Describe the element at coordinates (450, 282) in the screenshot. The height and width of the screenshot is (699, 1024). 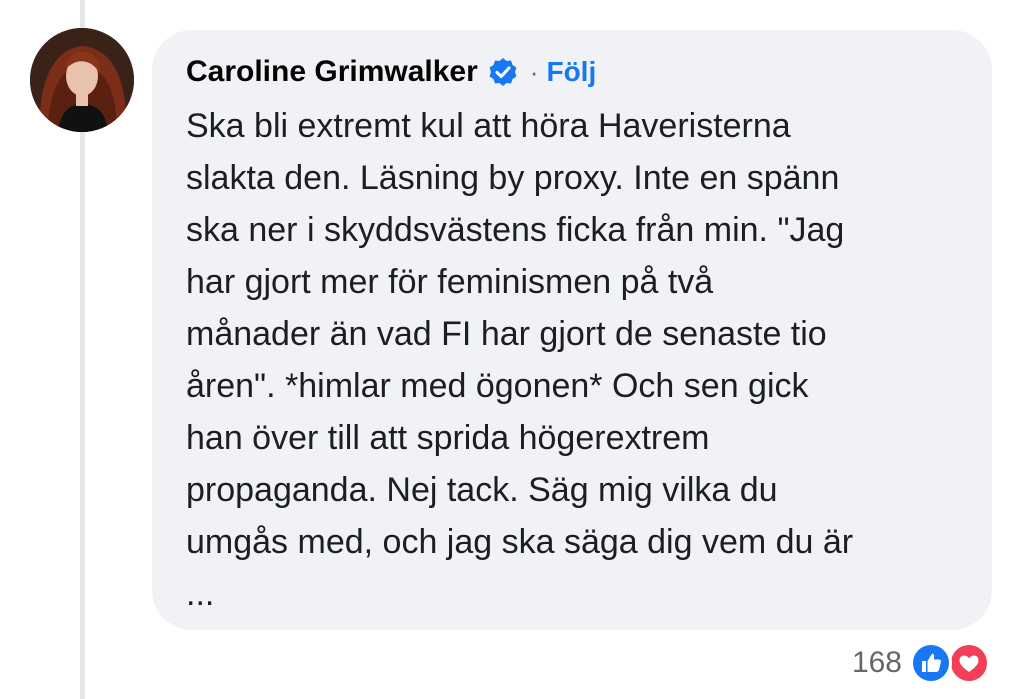
I see `comment-line: har gjort mer för feminismen på två` at that location.